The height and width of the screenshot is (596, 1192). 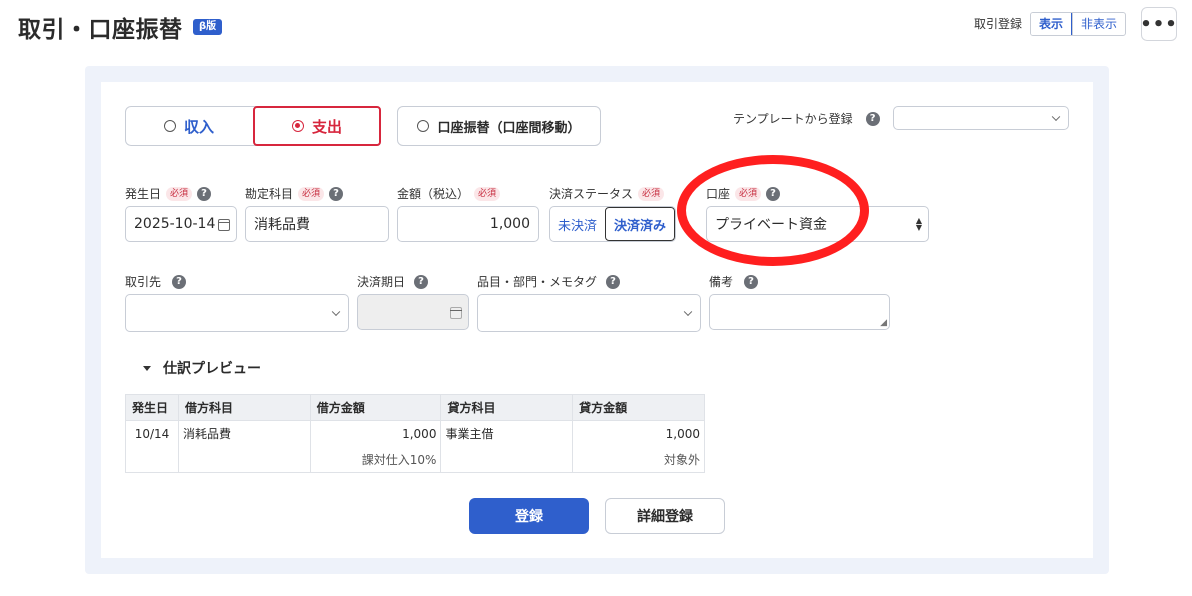 What do you see at coordinates (577, 224) in the screenshot?
I see `unsettled-option: 未決済` at bounding box center [577, 224].